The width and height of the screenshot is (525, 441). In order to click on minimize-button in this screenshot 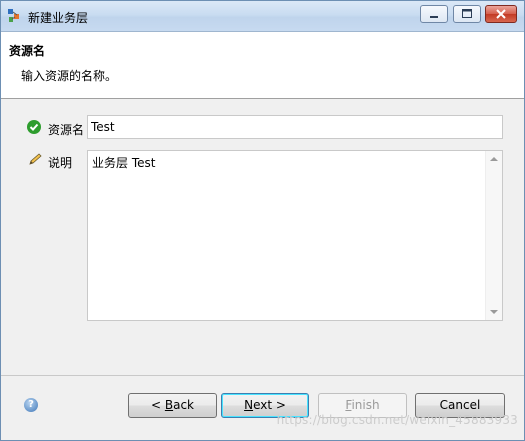, I will do `click(434, 14)`.